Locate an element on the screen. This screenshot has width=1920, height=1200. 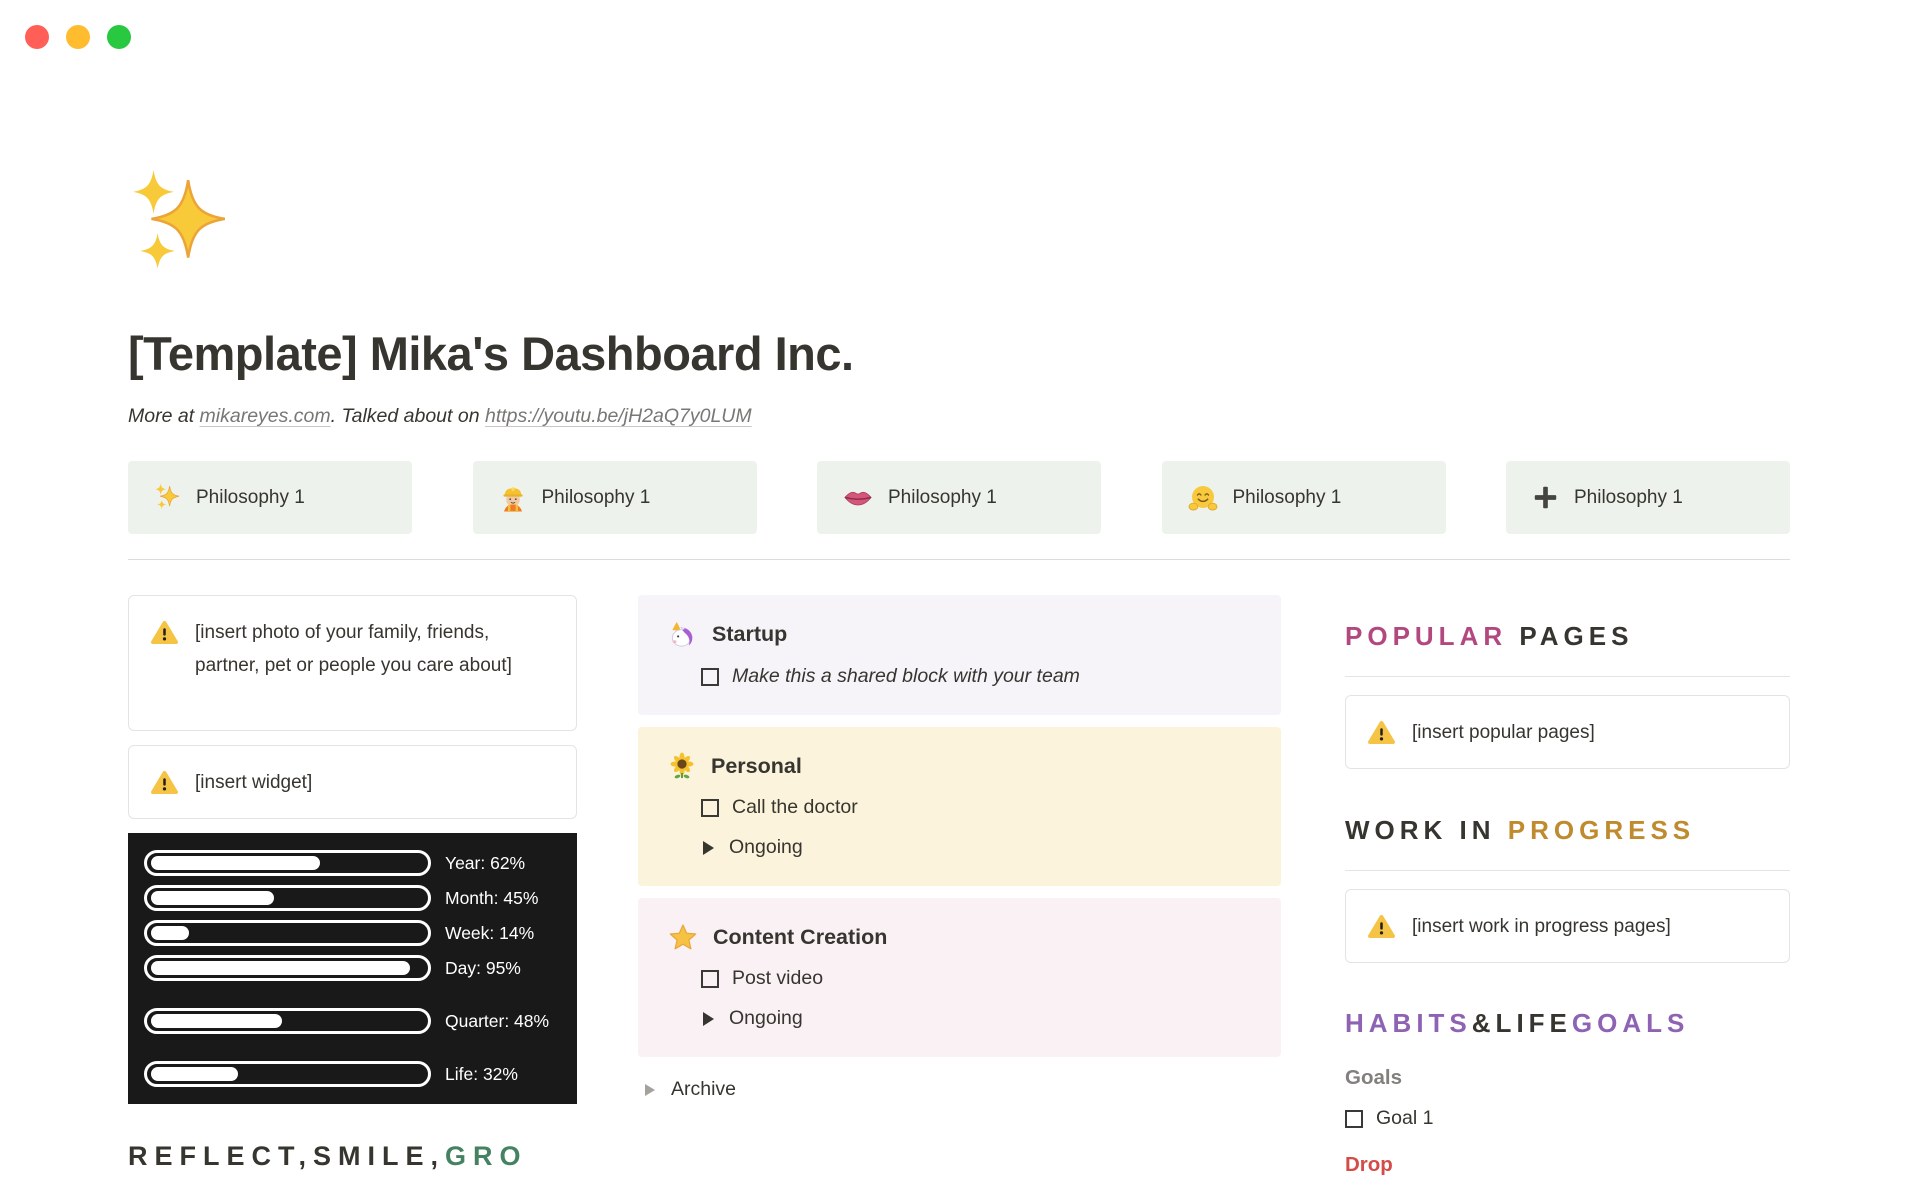
work-in-progress-heading: WORK IN PROGRESS is located at coordinates (1567, 830).